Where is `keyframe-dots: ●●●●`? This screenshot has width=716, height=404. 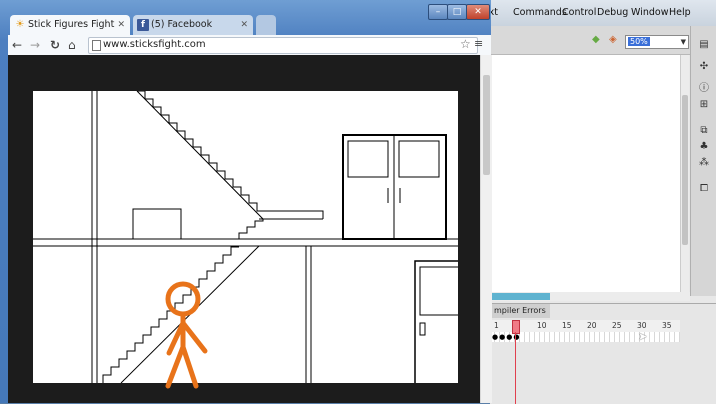 keyframe-dots: ●●●● is located at coordinates (506, 337).